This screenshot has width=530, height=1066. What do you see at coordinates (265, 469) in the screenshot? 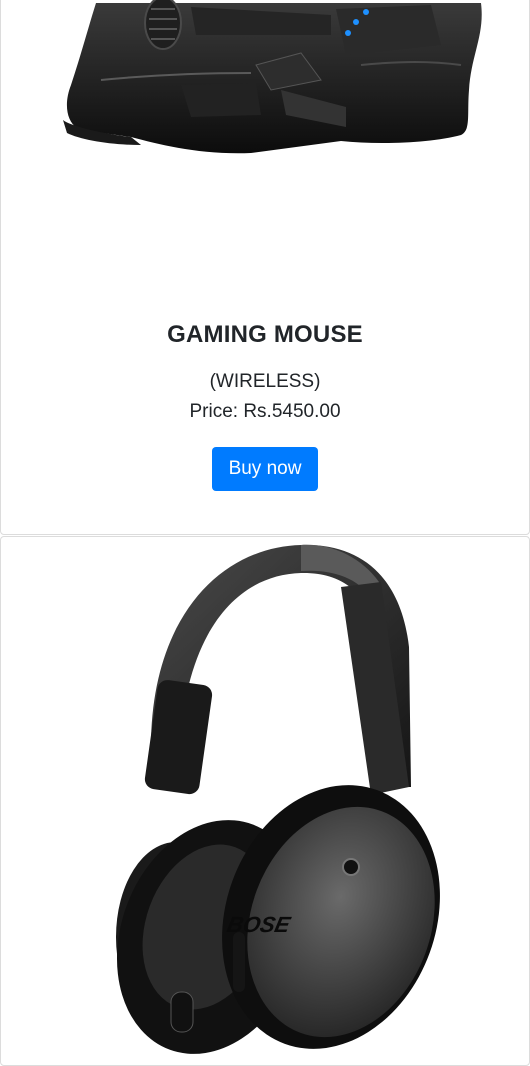
I see `buy-now-button: Buy now` at bounding box center [265, 469].